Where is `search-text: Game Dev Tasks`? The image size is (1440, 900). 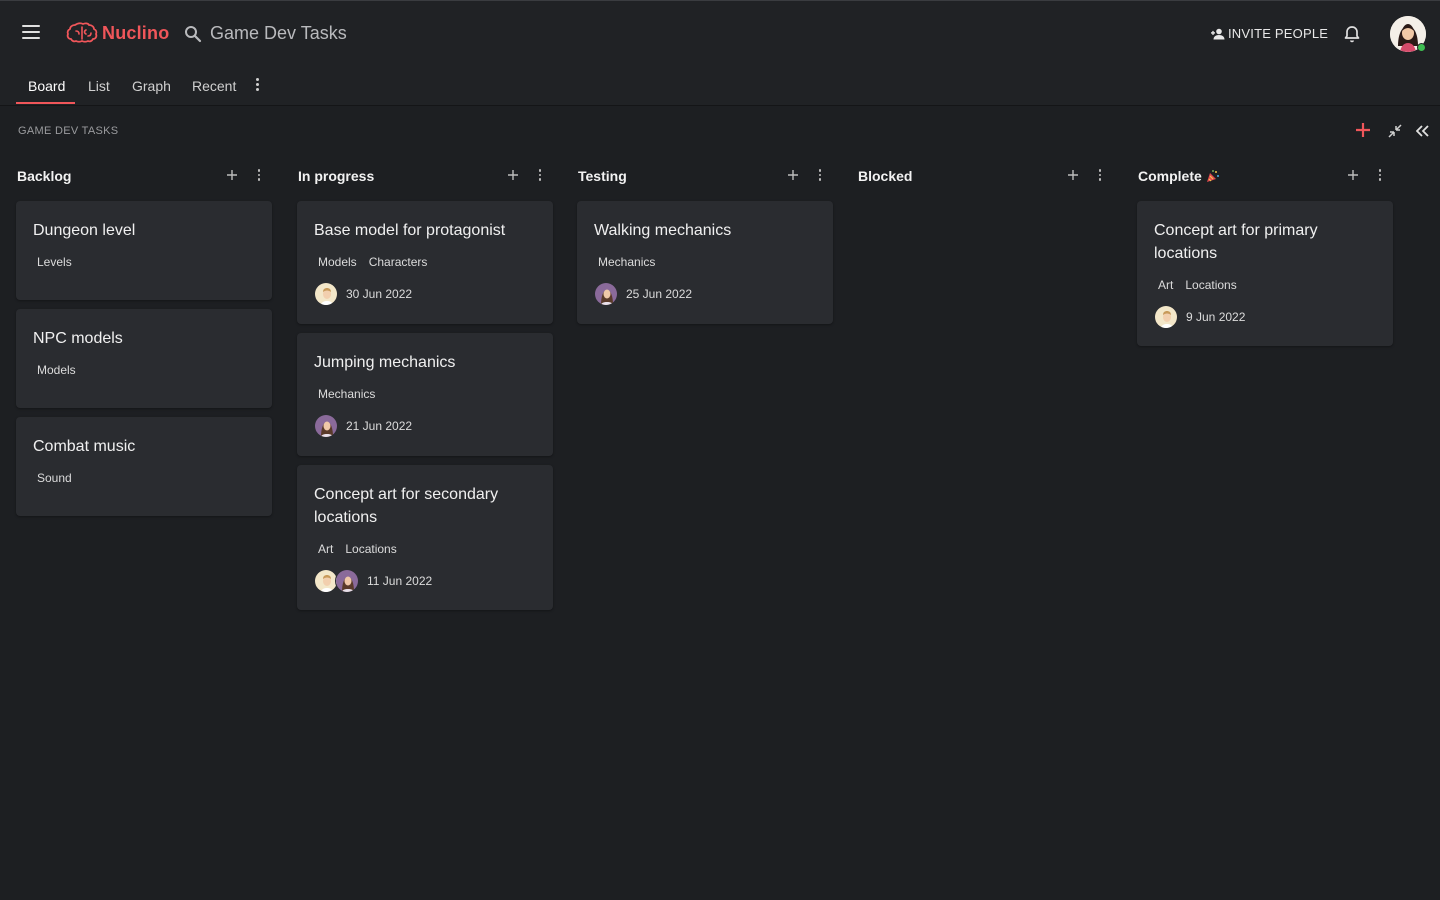
search-text: Game Dev Tasks is located at coordinates (278, 33).